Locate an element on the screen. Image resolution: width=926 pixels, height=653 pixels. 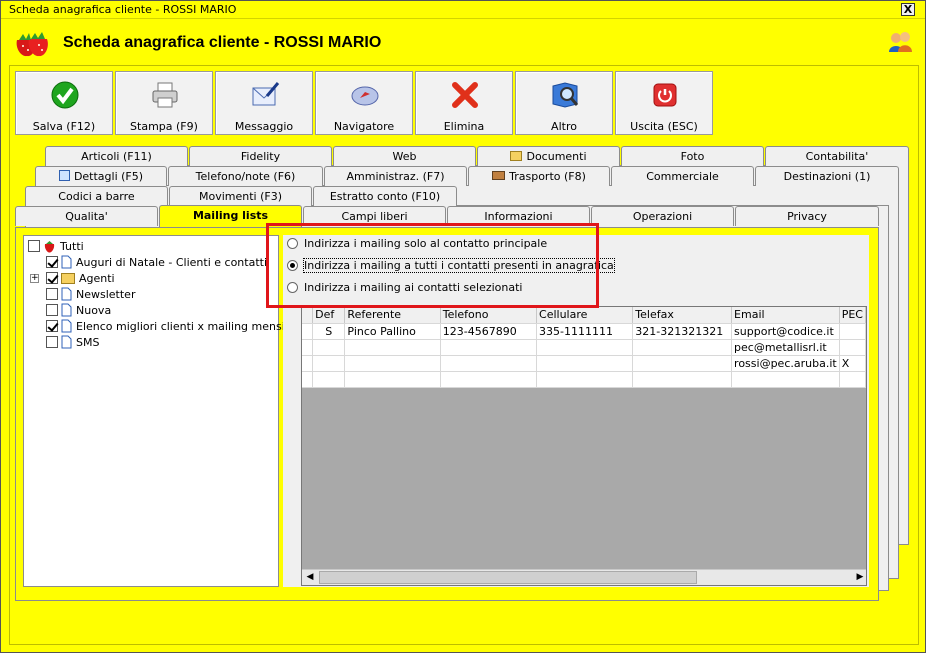
tab-qualita: Qualita' is located at coordinates (86, 216).